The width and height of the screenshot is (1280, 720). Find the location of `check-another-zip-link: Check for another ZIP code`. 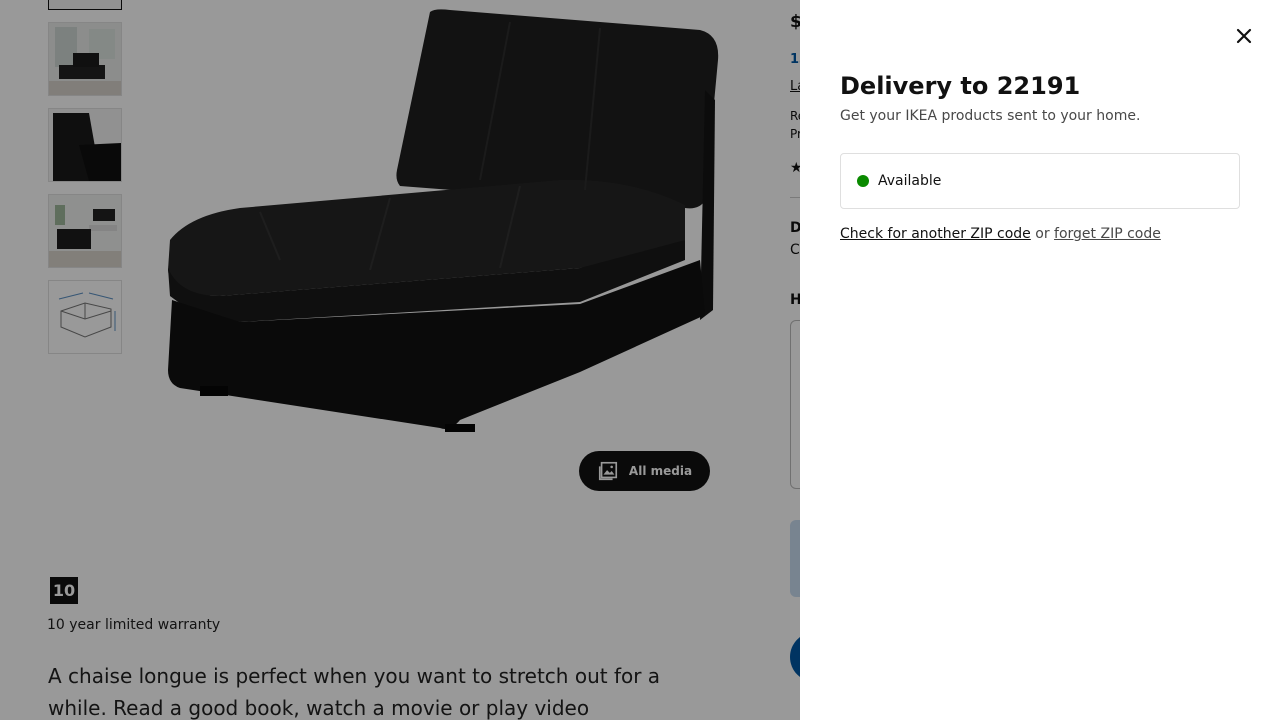

check-another-zip-link: Check for another ZIP code is located at coordinates (935, 234).